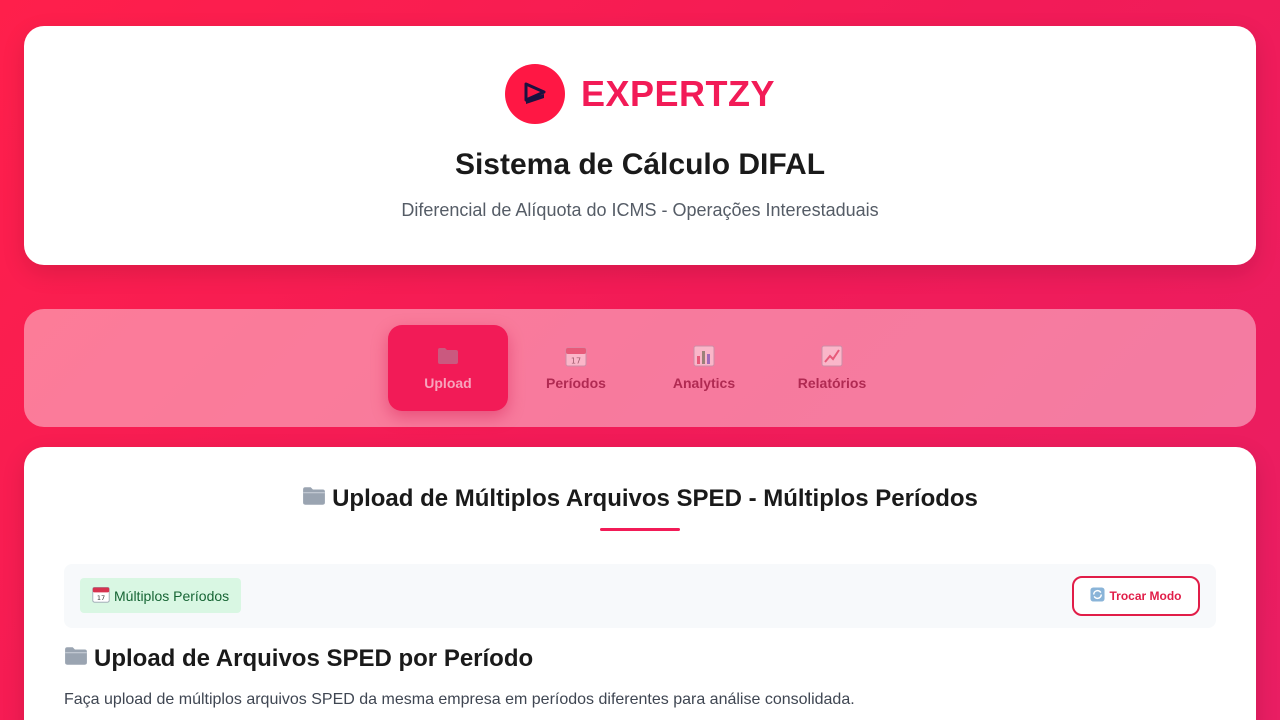 This screenshot has height=720, width=1280. I want to click on mode-badge: 17 Múltiplos Períodos, so click(161, 595).